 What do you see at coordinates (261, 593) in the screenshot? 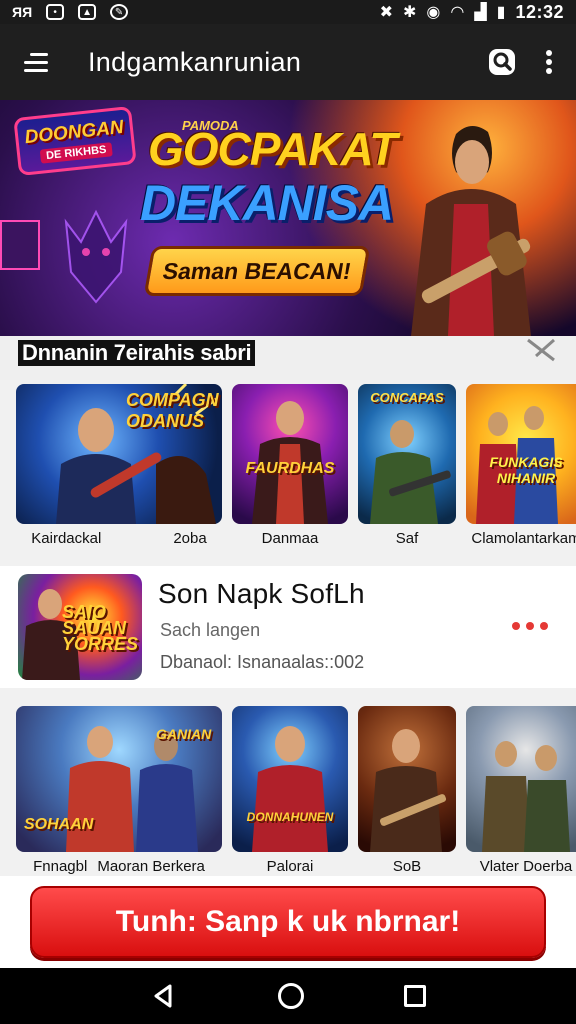
I see `featured-title: Son Napk SofLh` at bounding box center [261, 593].